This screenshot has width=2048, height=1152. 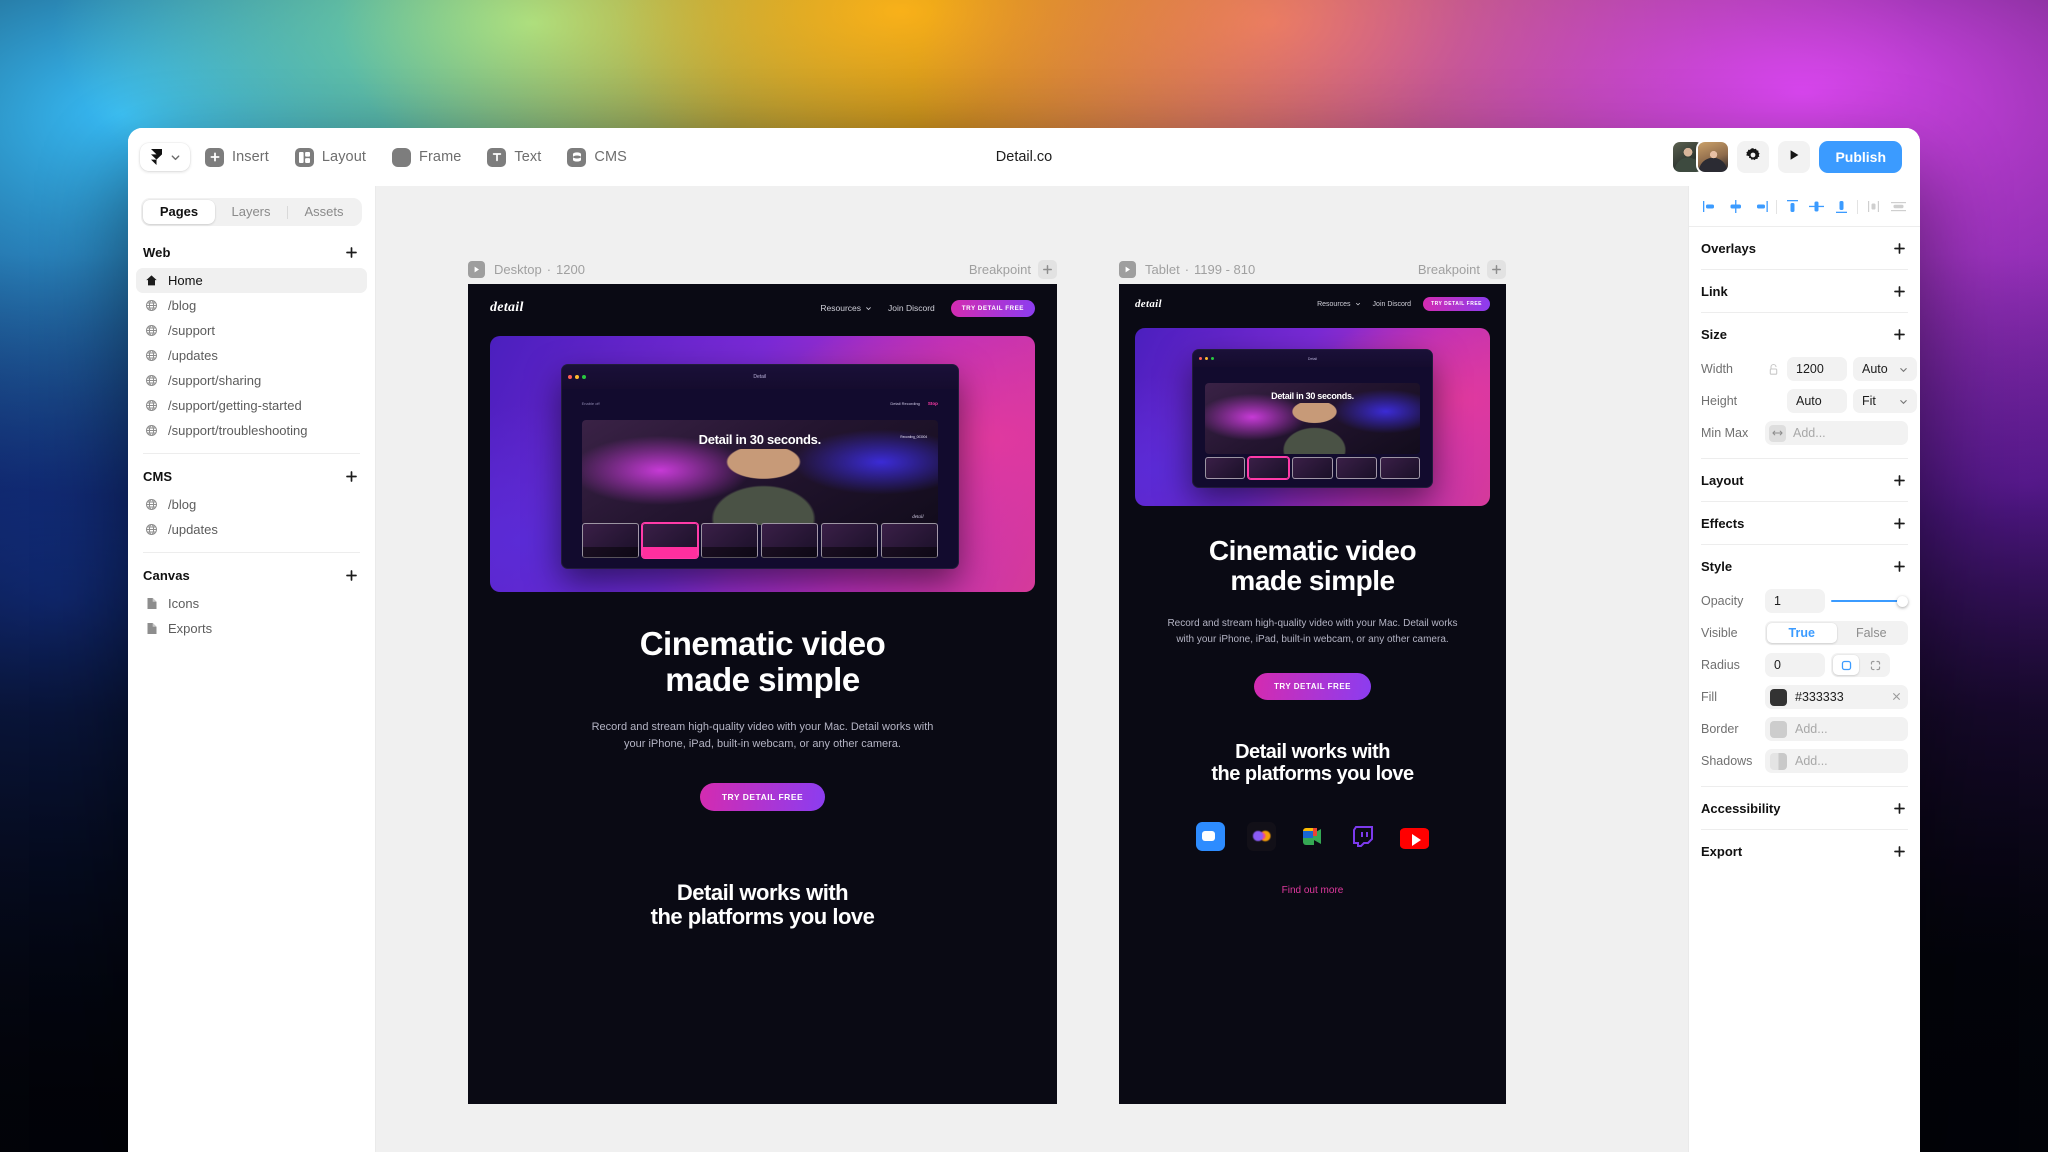 What do you see at coordinates (251, 430) in the screenshot?
I see `sidebar-item-support-troubleshooting: /support/troubleshooting` at bounding box center [251, 430].